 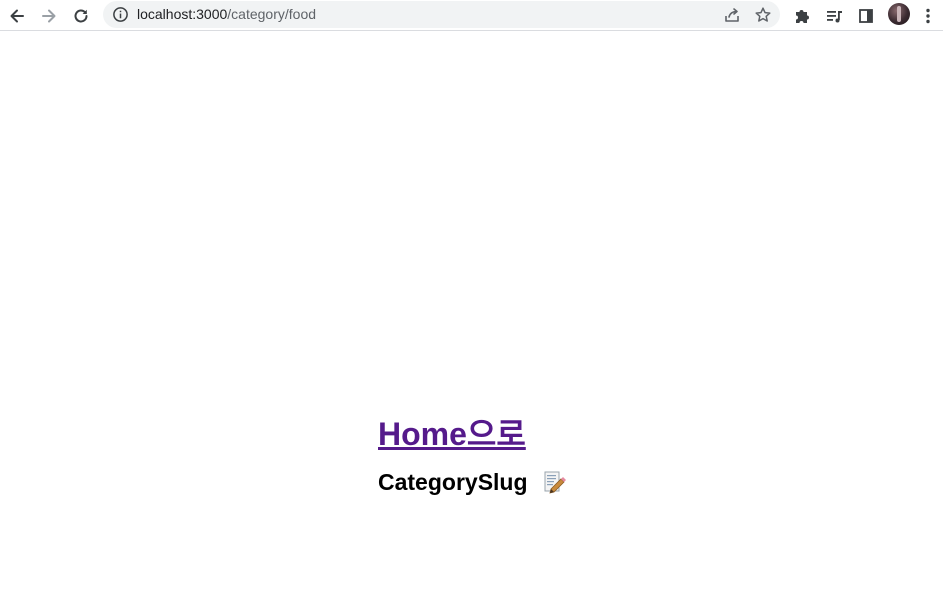 I want to click on kebab-menu-icon, so click(x=928, y=16).